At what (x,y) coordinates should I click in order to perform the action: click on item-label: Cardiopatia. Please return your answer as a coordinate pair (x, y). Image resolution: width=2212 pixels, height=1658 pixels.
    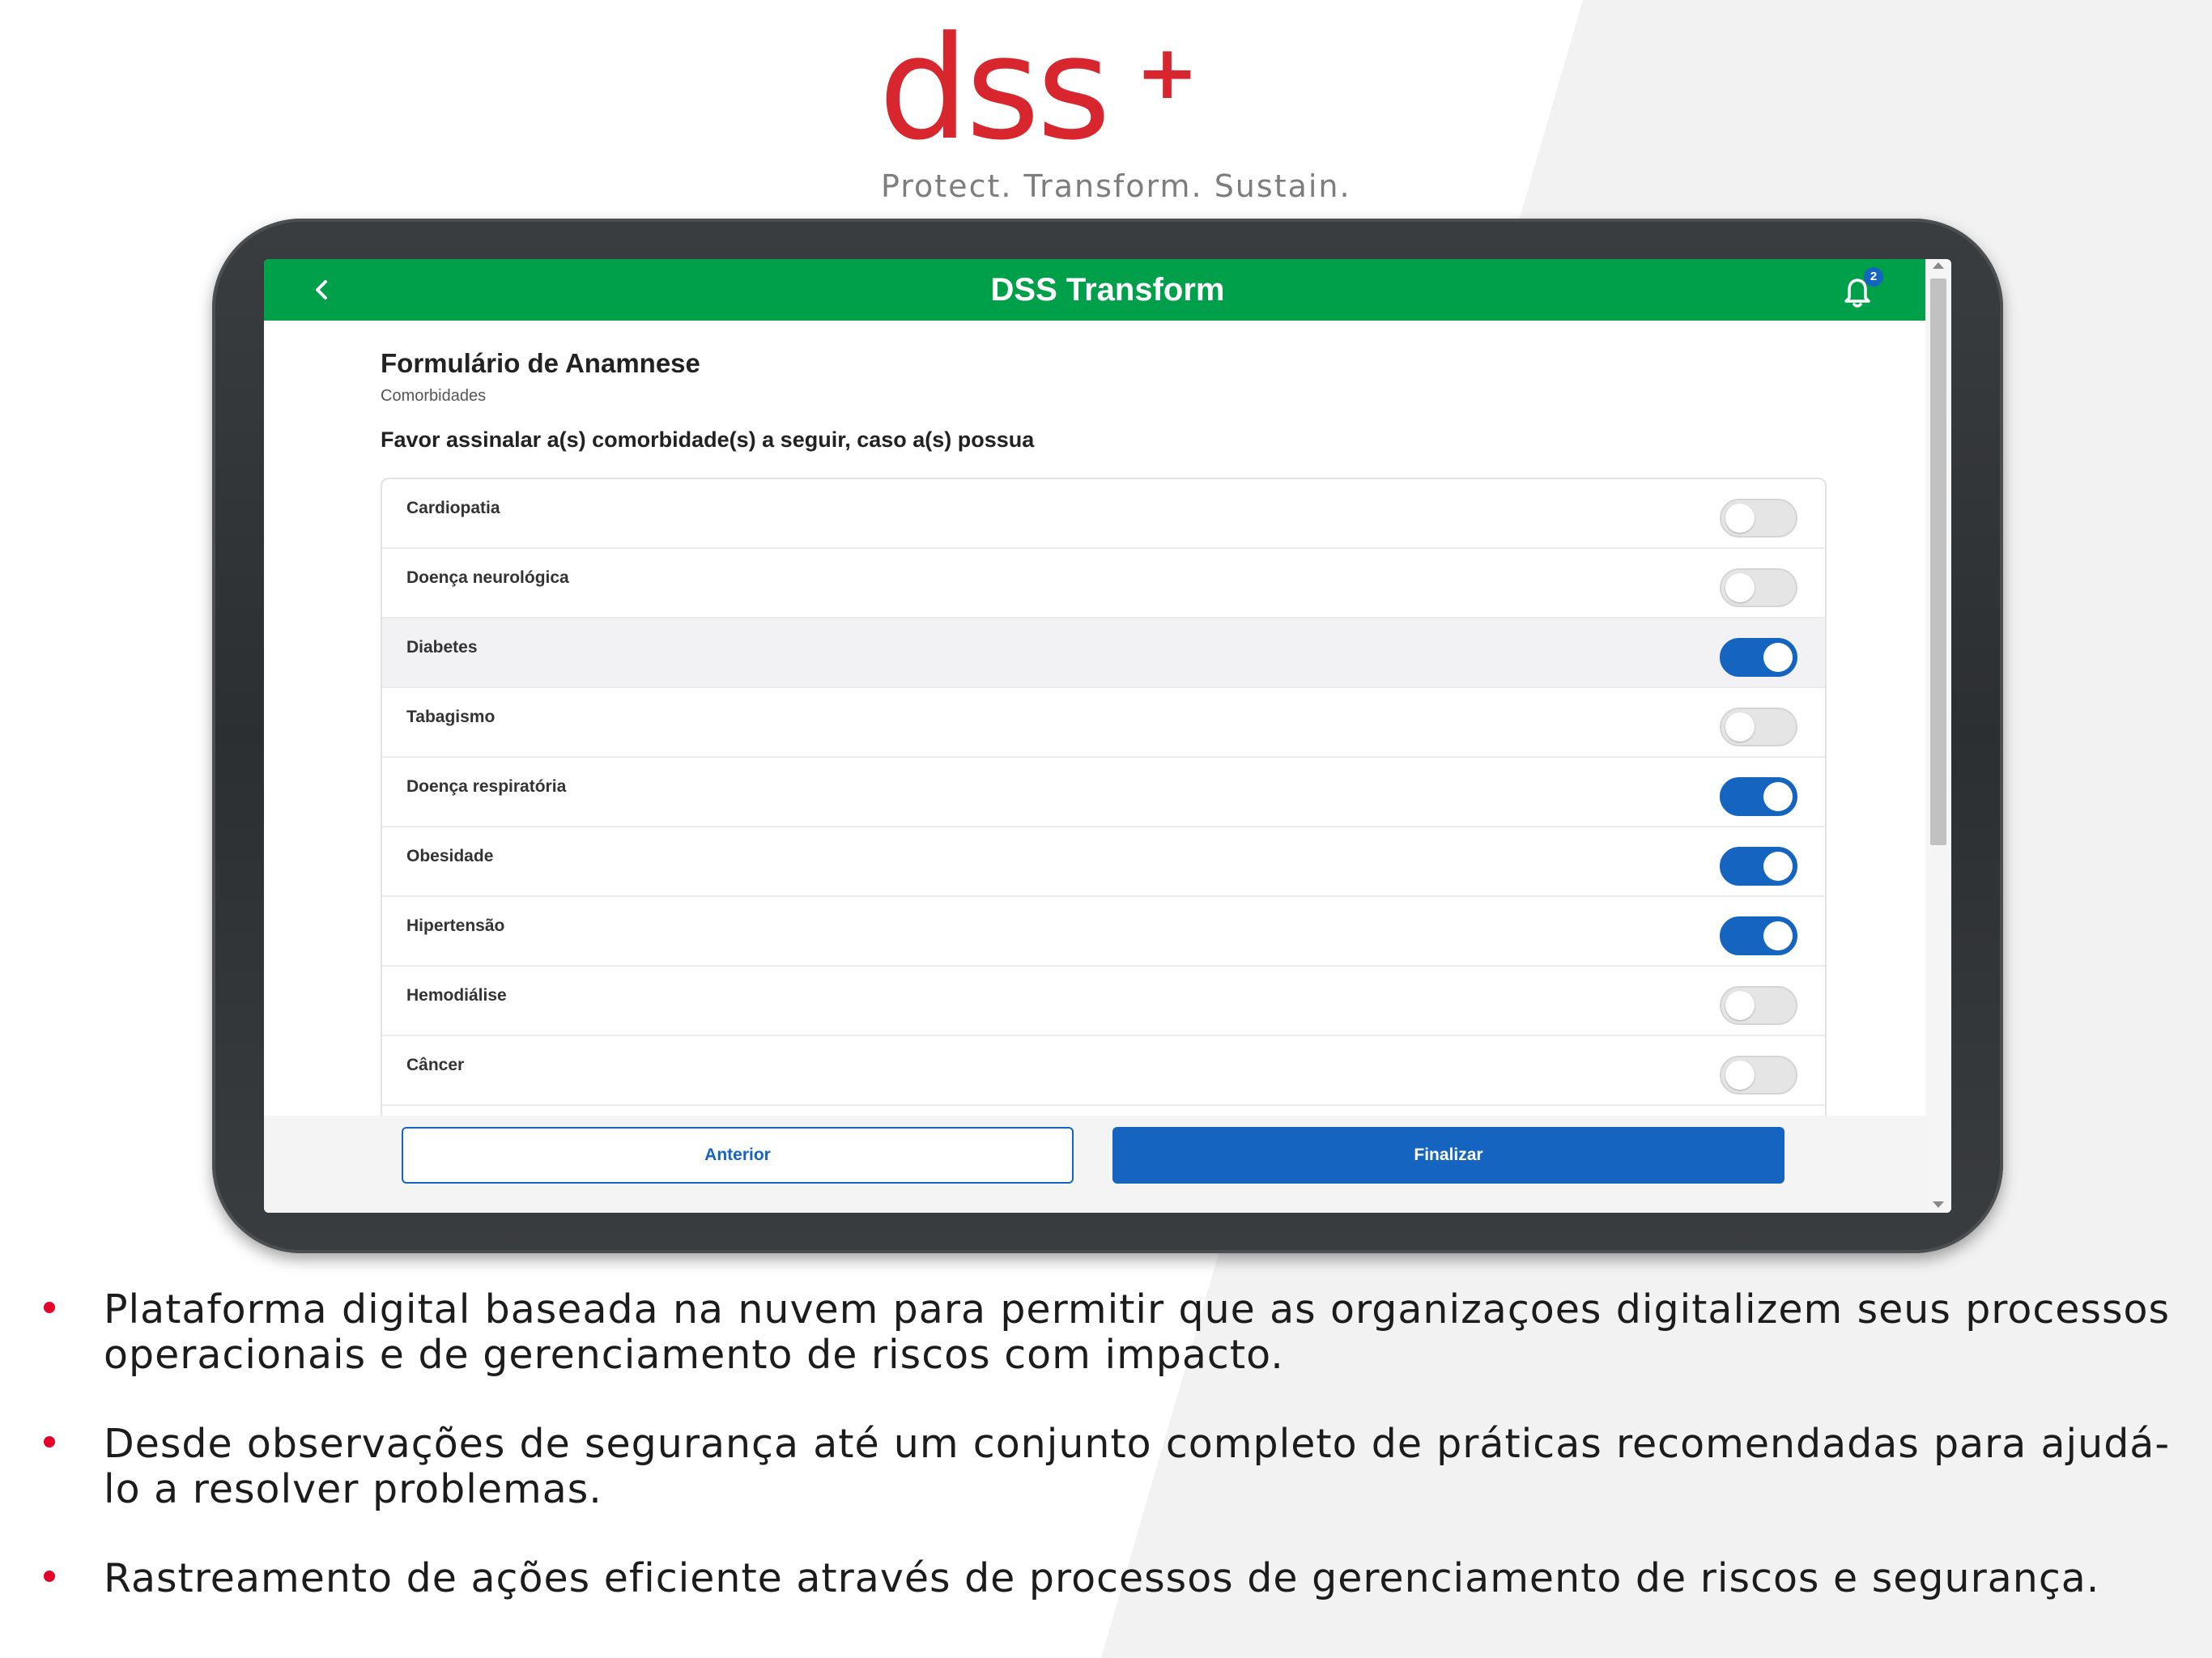
    Looking at the image, I should click on (453, 508).